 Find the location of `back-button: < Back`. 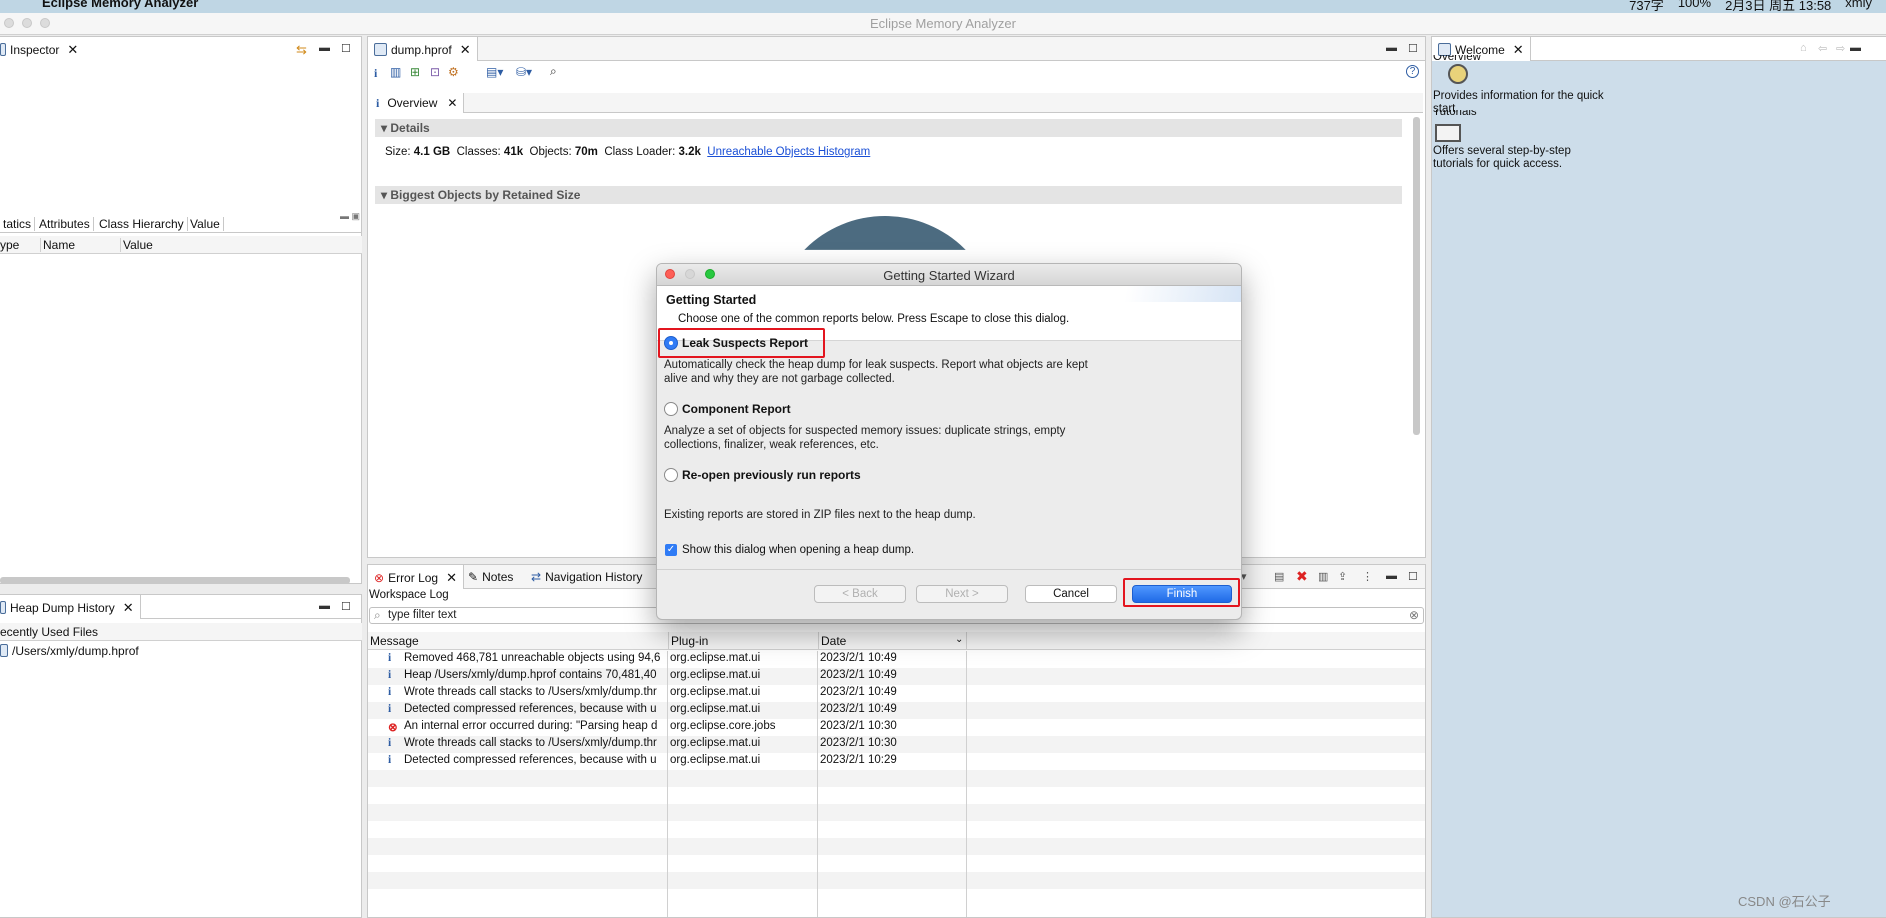

back-button: < Back is located at coordinates (860, 594).